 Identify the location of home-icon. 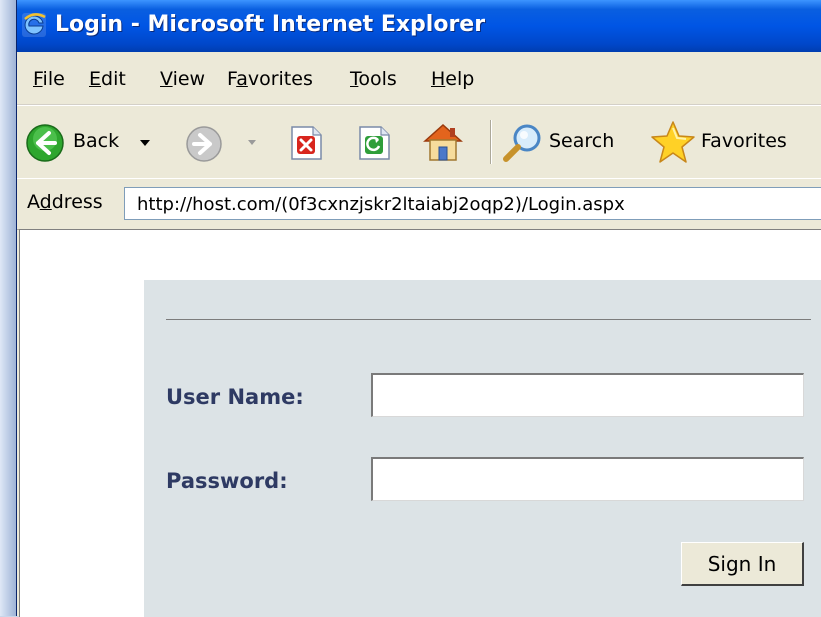
(443, 142).